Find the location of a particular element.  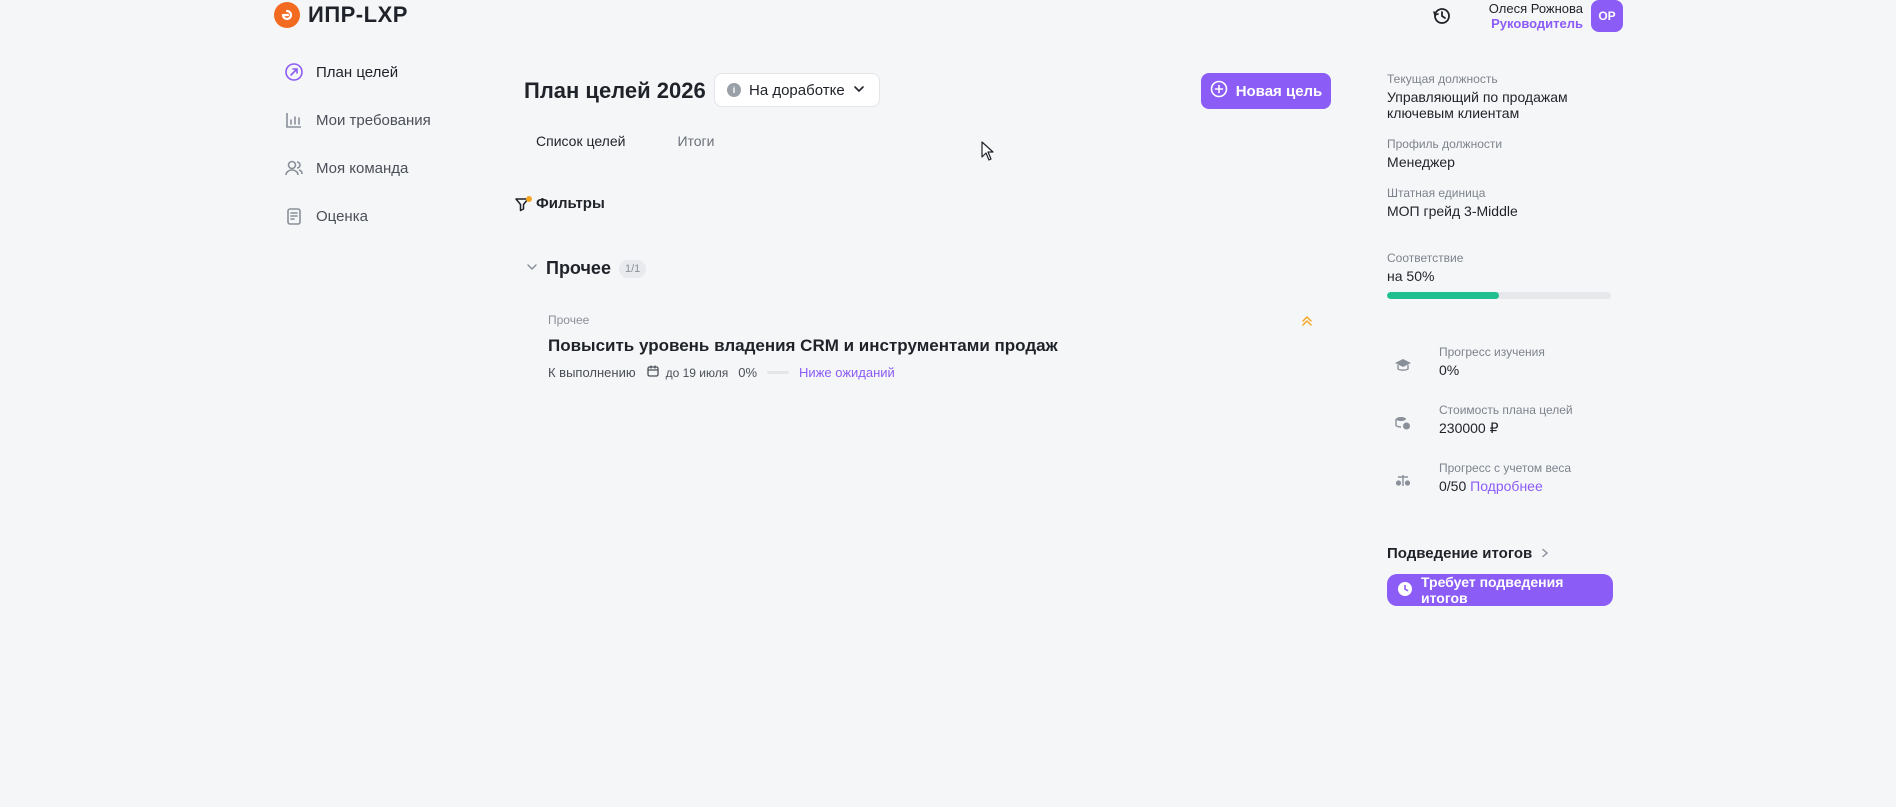

study-value: 0% is located at coordinates (1449, 370).